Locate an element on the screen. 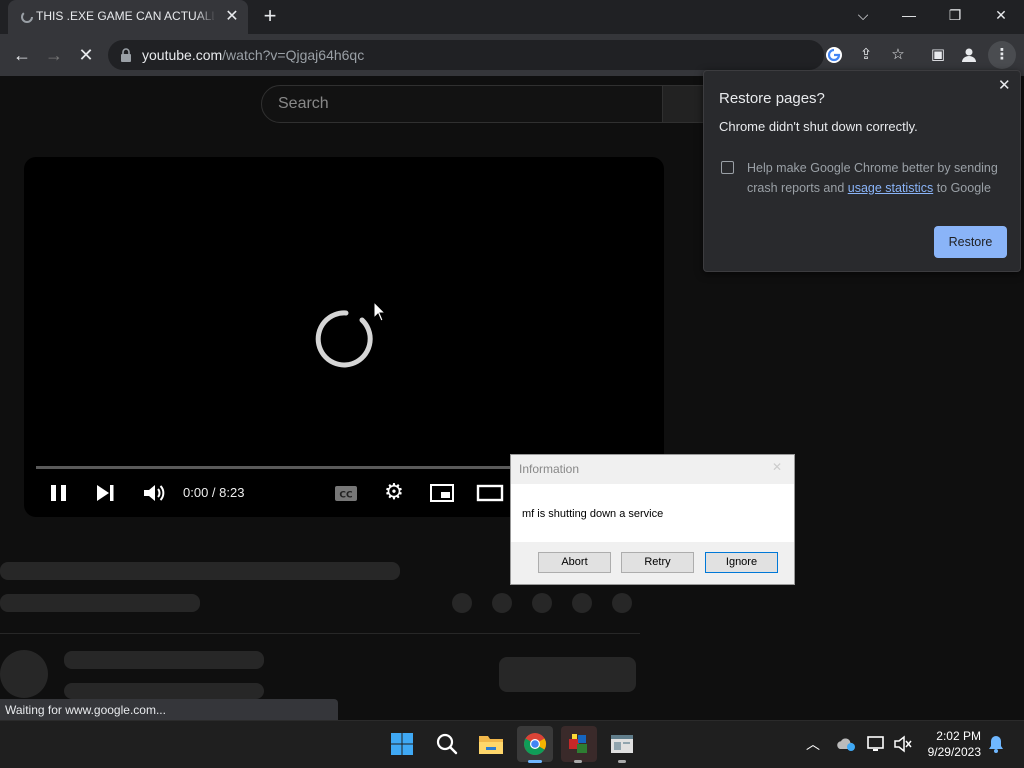  dialog-title: Information is located at coordinates (549, 469).